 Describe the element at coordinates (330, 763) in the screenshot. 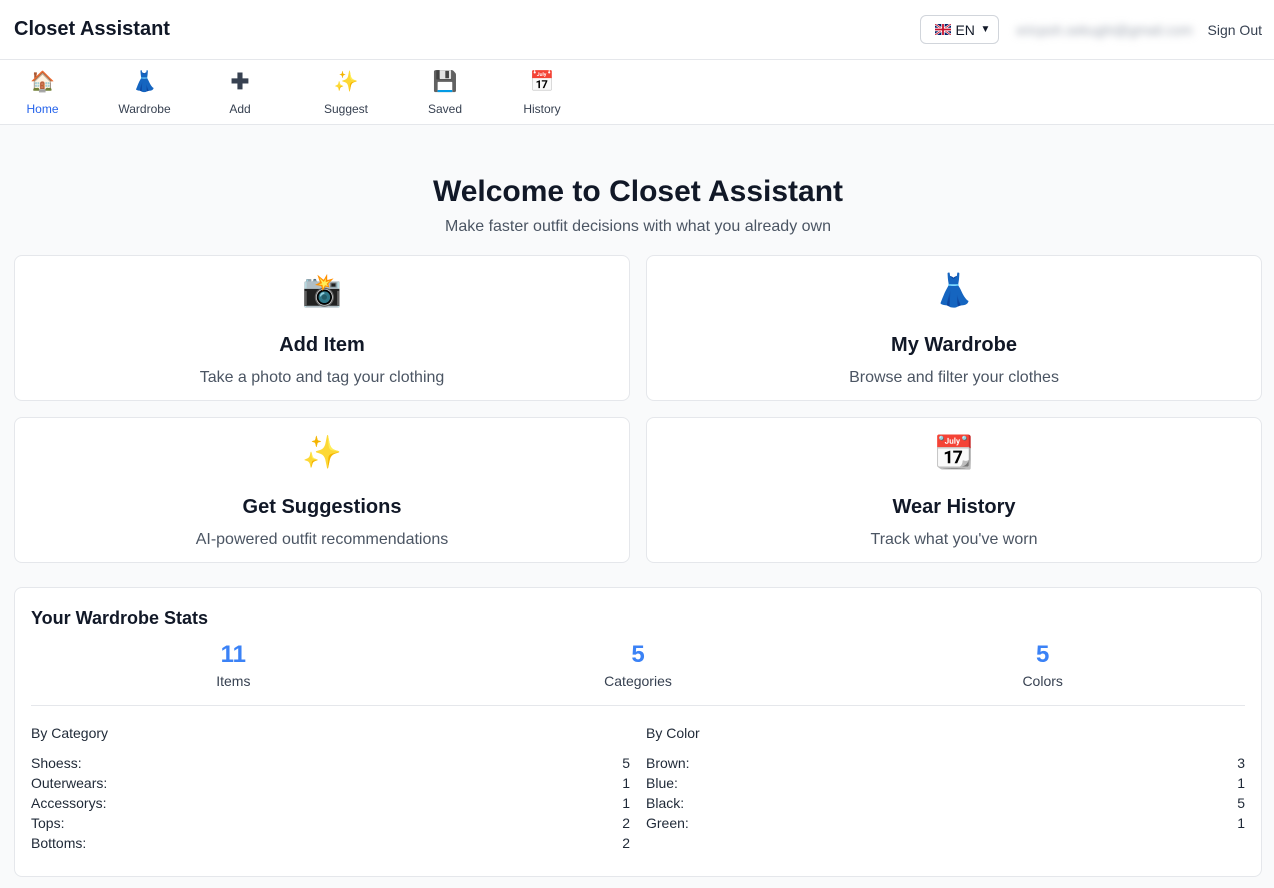

I see `list-item: Shoess: 5` at that location.